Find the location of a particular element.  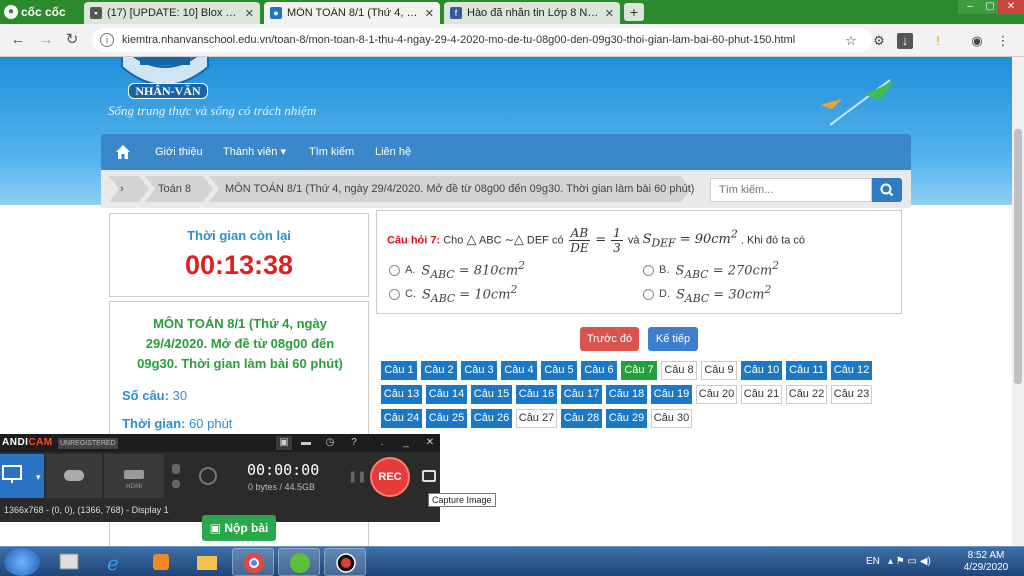

question-nav-button: Câu 10 is located at coordinates (761, 370).